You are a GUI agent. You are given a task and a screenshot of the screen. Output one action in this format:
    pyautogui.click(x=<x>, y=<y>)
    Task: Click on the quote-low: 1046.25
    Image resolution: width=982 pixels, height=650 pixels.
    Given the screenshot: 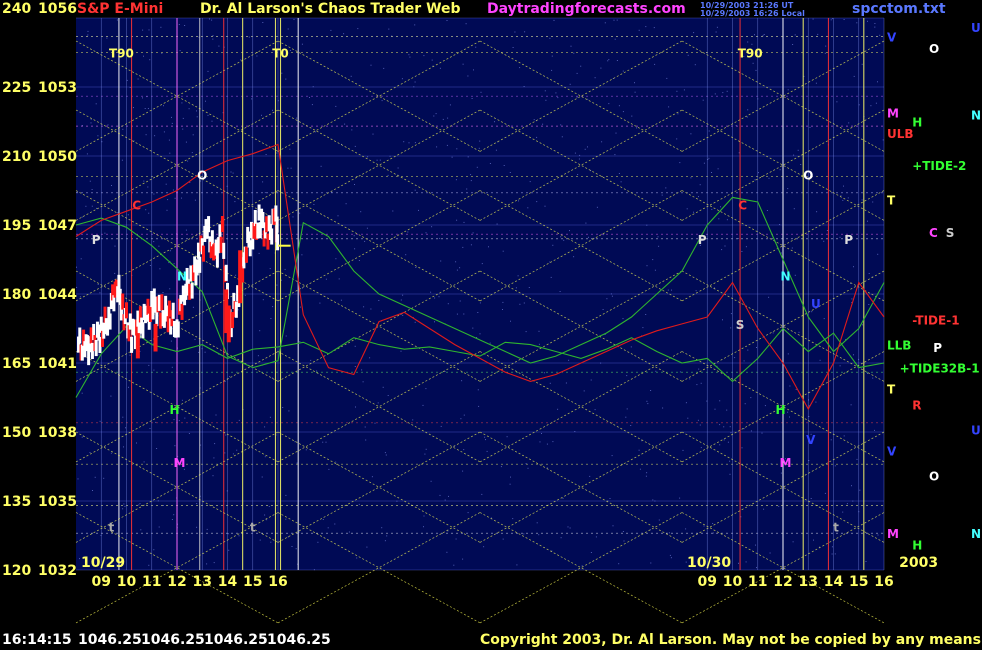 What is the action you would take?
    pyautogui.click(x=236, y=640)
    